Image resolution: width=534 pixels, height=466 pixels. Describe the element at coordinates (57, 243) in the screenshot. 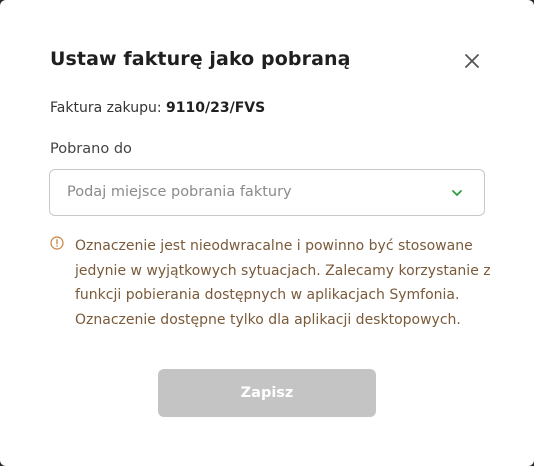

I see `info-circle-icon` at that location.